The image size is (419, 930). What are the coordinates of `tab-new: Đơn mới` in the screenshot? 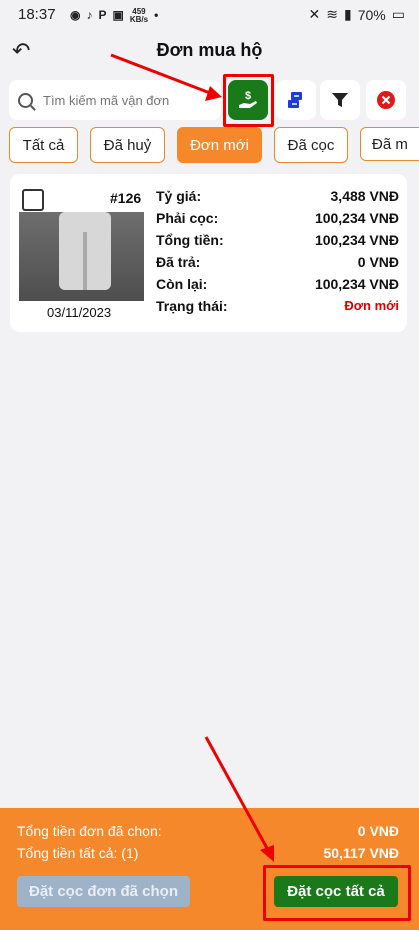 It's located at (219, 145).